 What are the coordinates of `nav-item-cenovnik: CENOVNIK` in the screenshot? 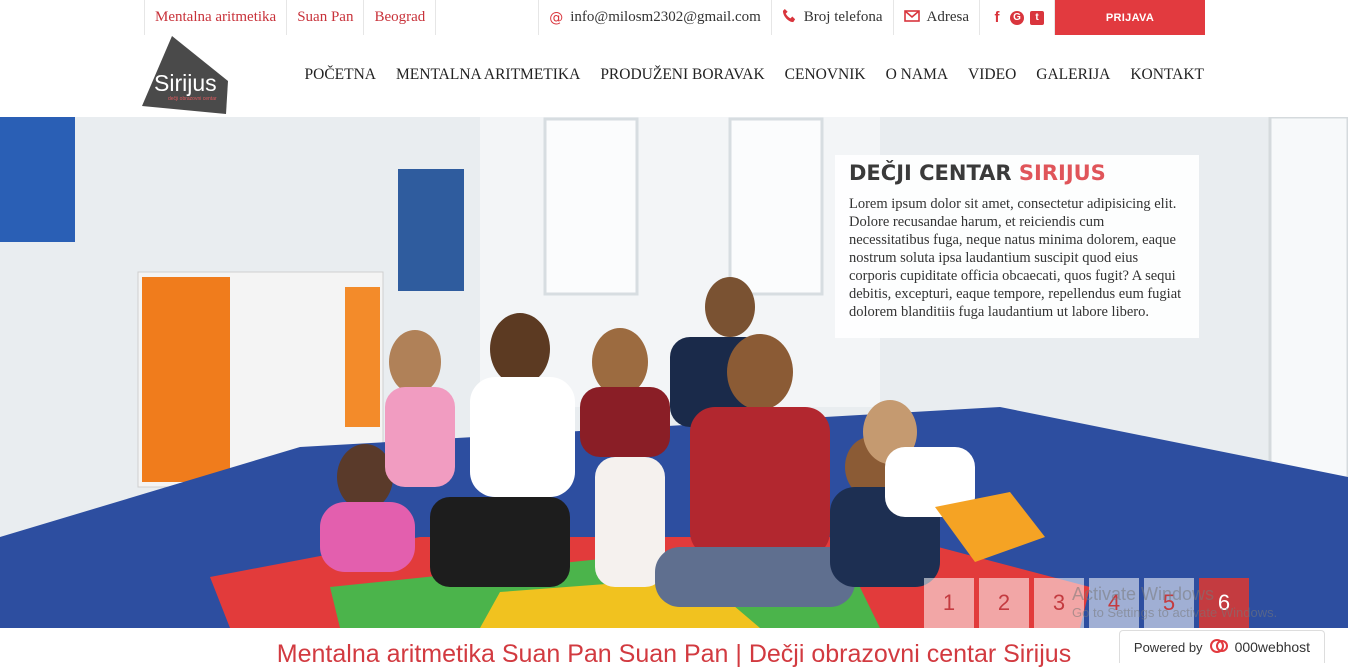 It's located at (825, 75).